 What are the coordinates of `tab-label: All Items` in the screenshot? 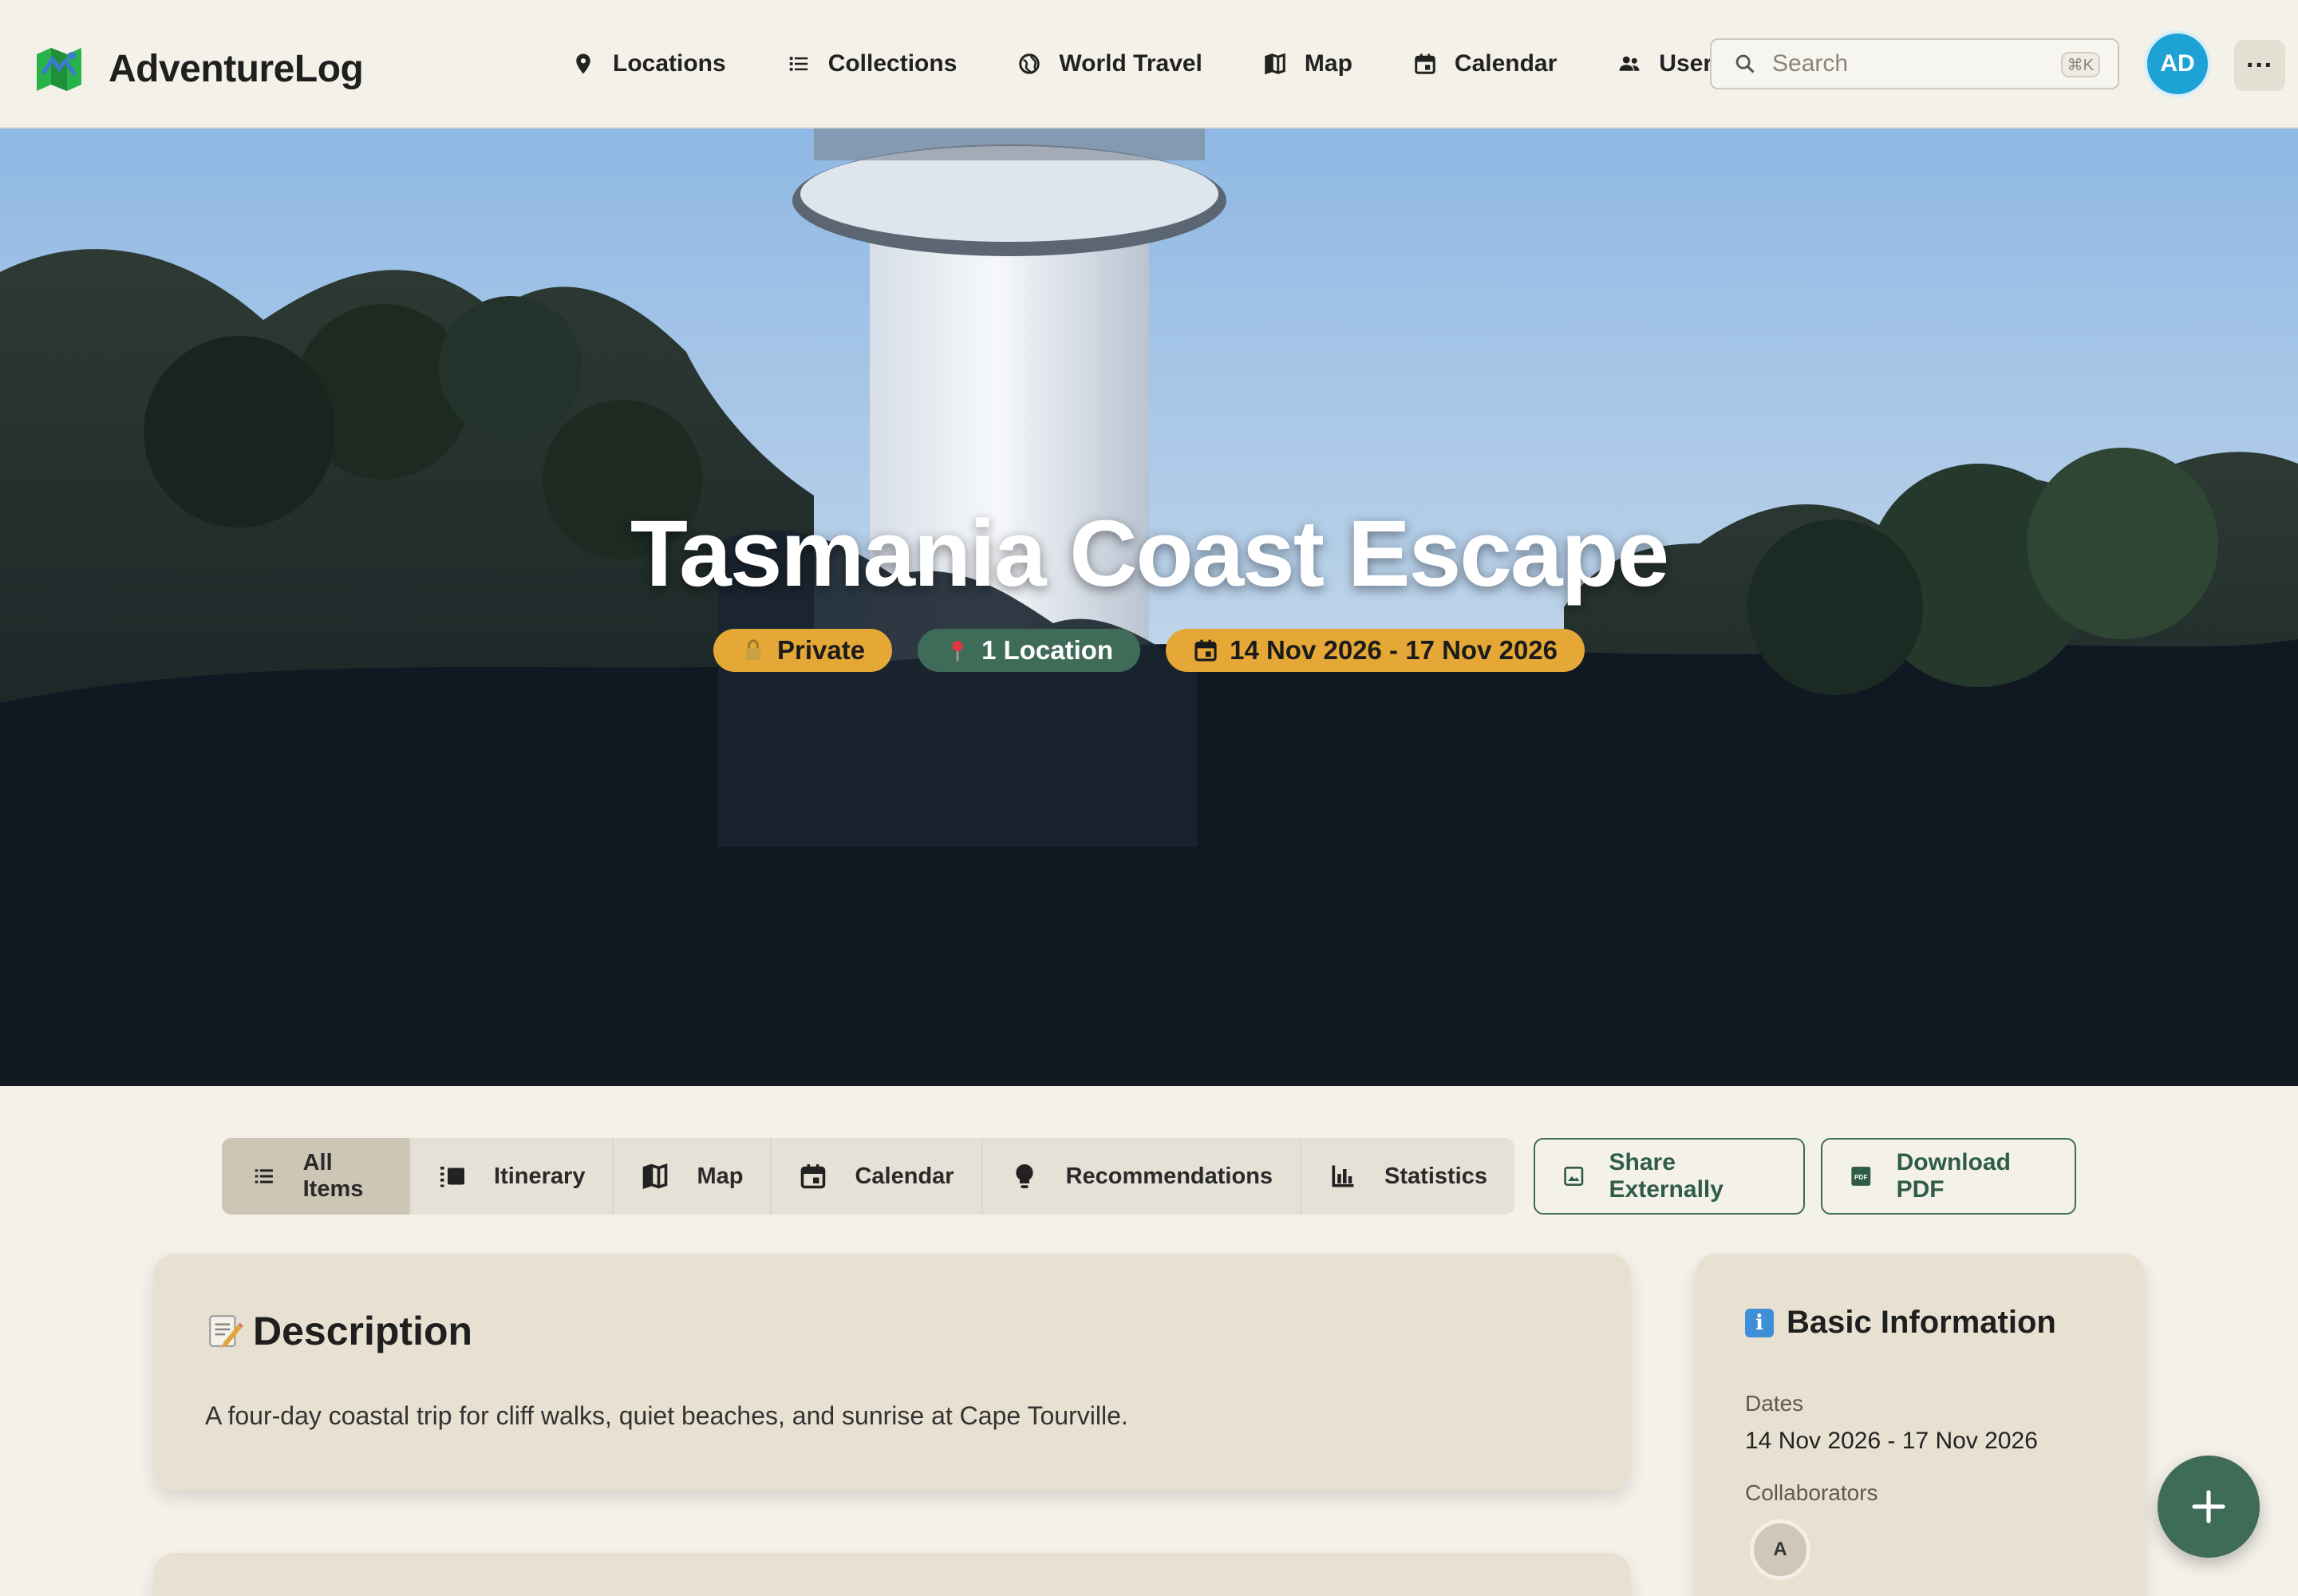 It's located at (333, 1176).